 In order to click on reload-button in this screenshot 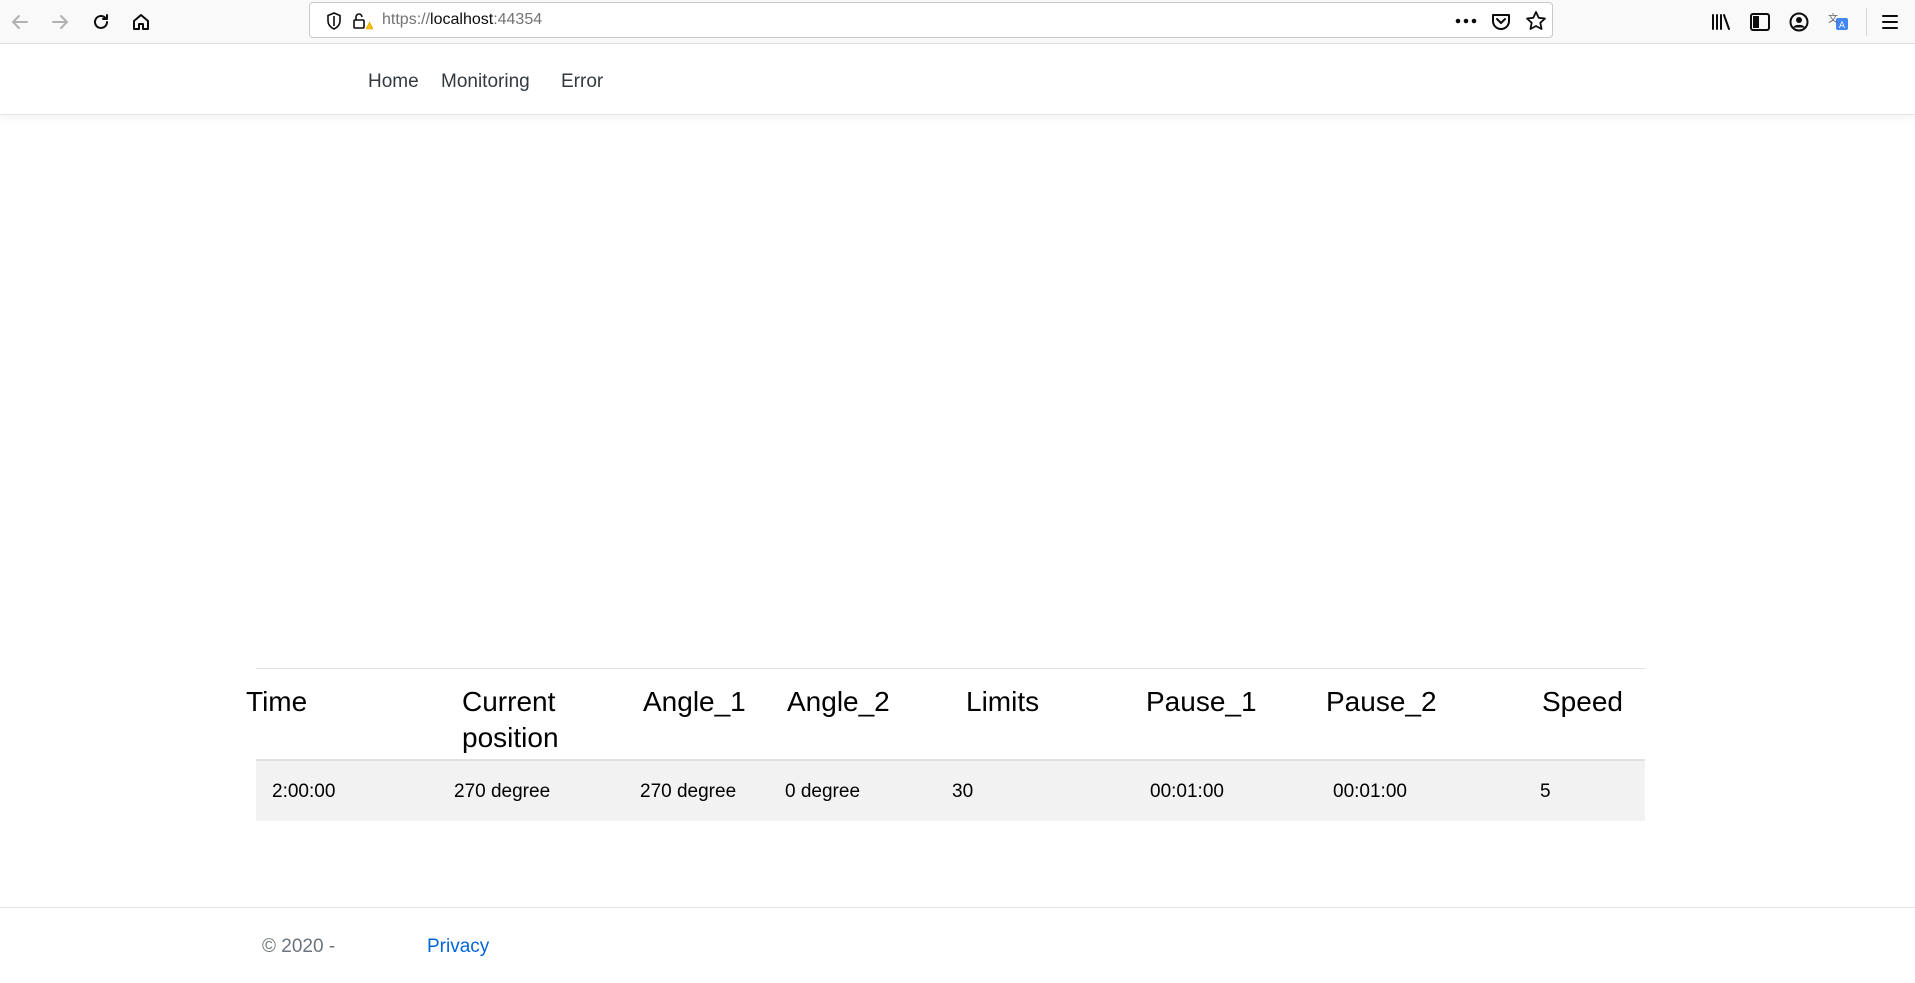, I will do `click(101, 22)`.